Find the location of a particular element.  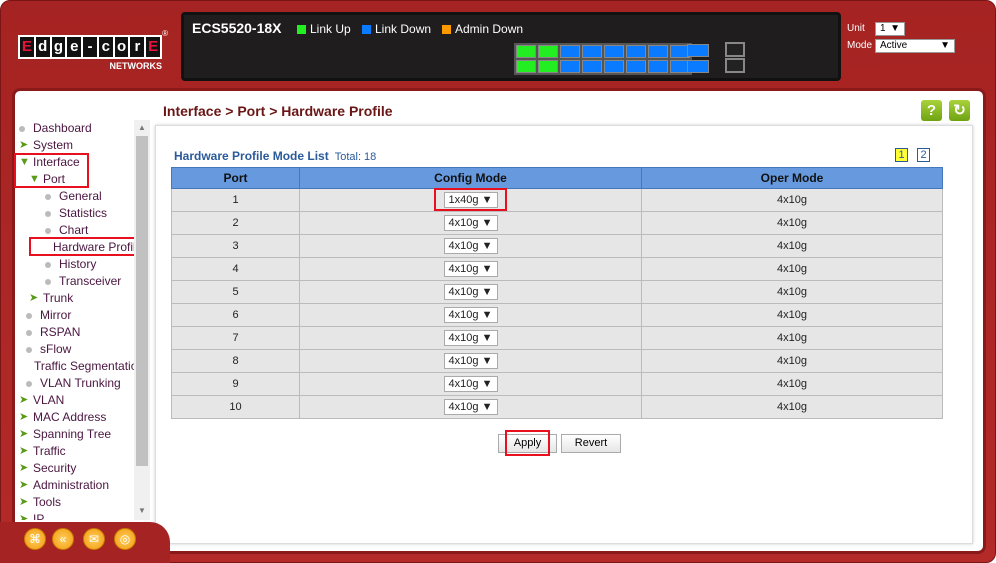

refresh-button: ↻ is located at coordinates (959, 110).